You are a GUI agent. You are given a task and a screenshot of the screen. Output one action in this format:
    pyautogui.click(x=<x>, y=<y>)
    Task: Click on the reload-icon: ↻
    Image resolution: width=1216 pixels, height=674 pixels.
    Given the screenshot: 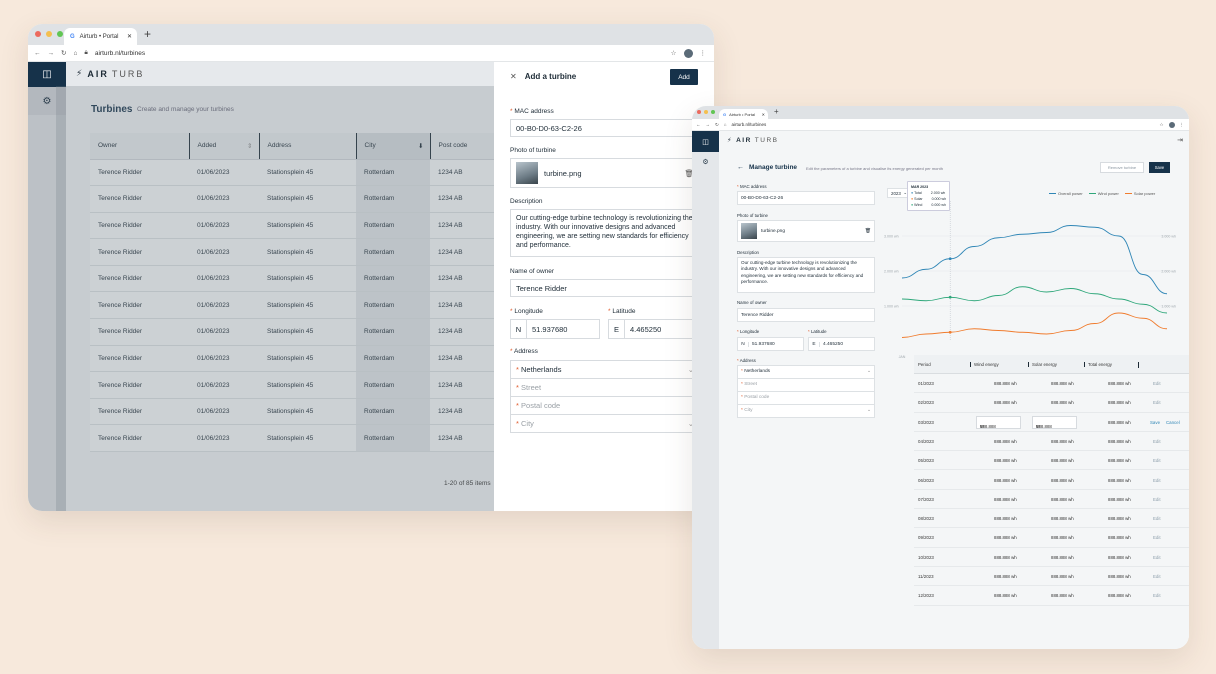 What is the action you would take?
    pyautogui.click(x=63, y=53)
    